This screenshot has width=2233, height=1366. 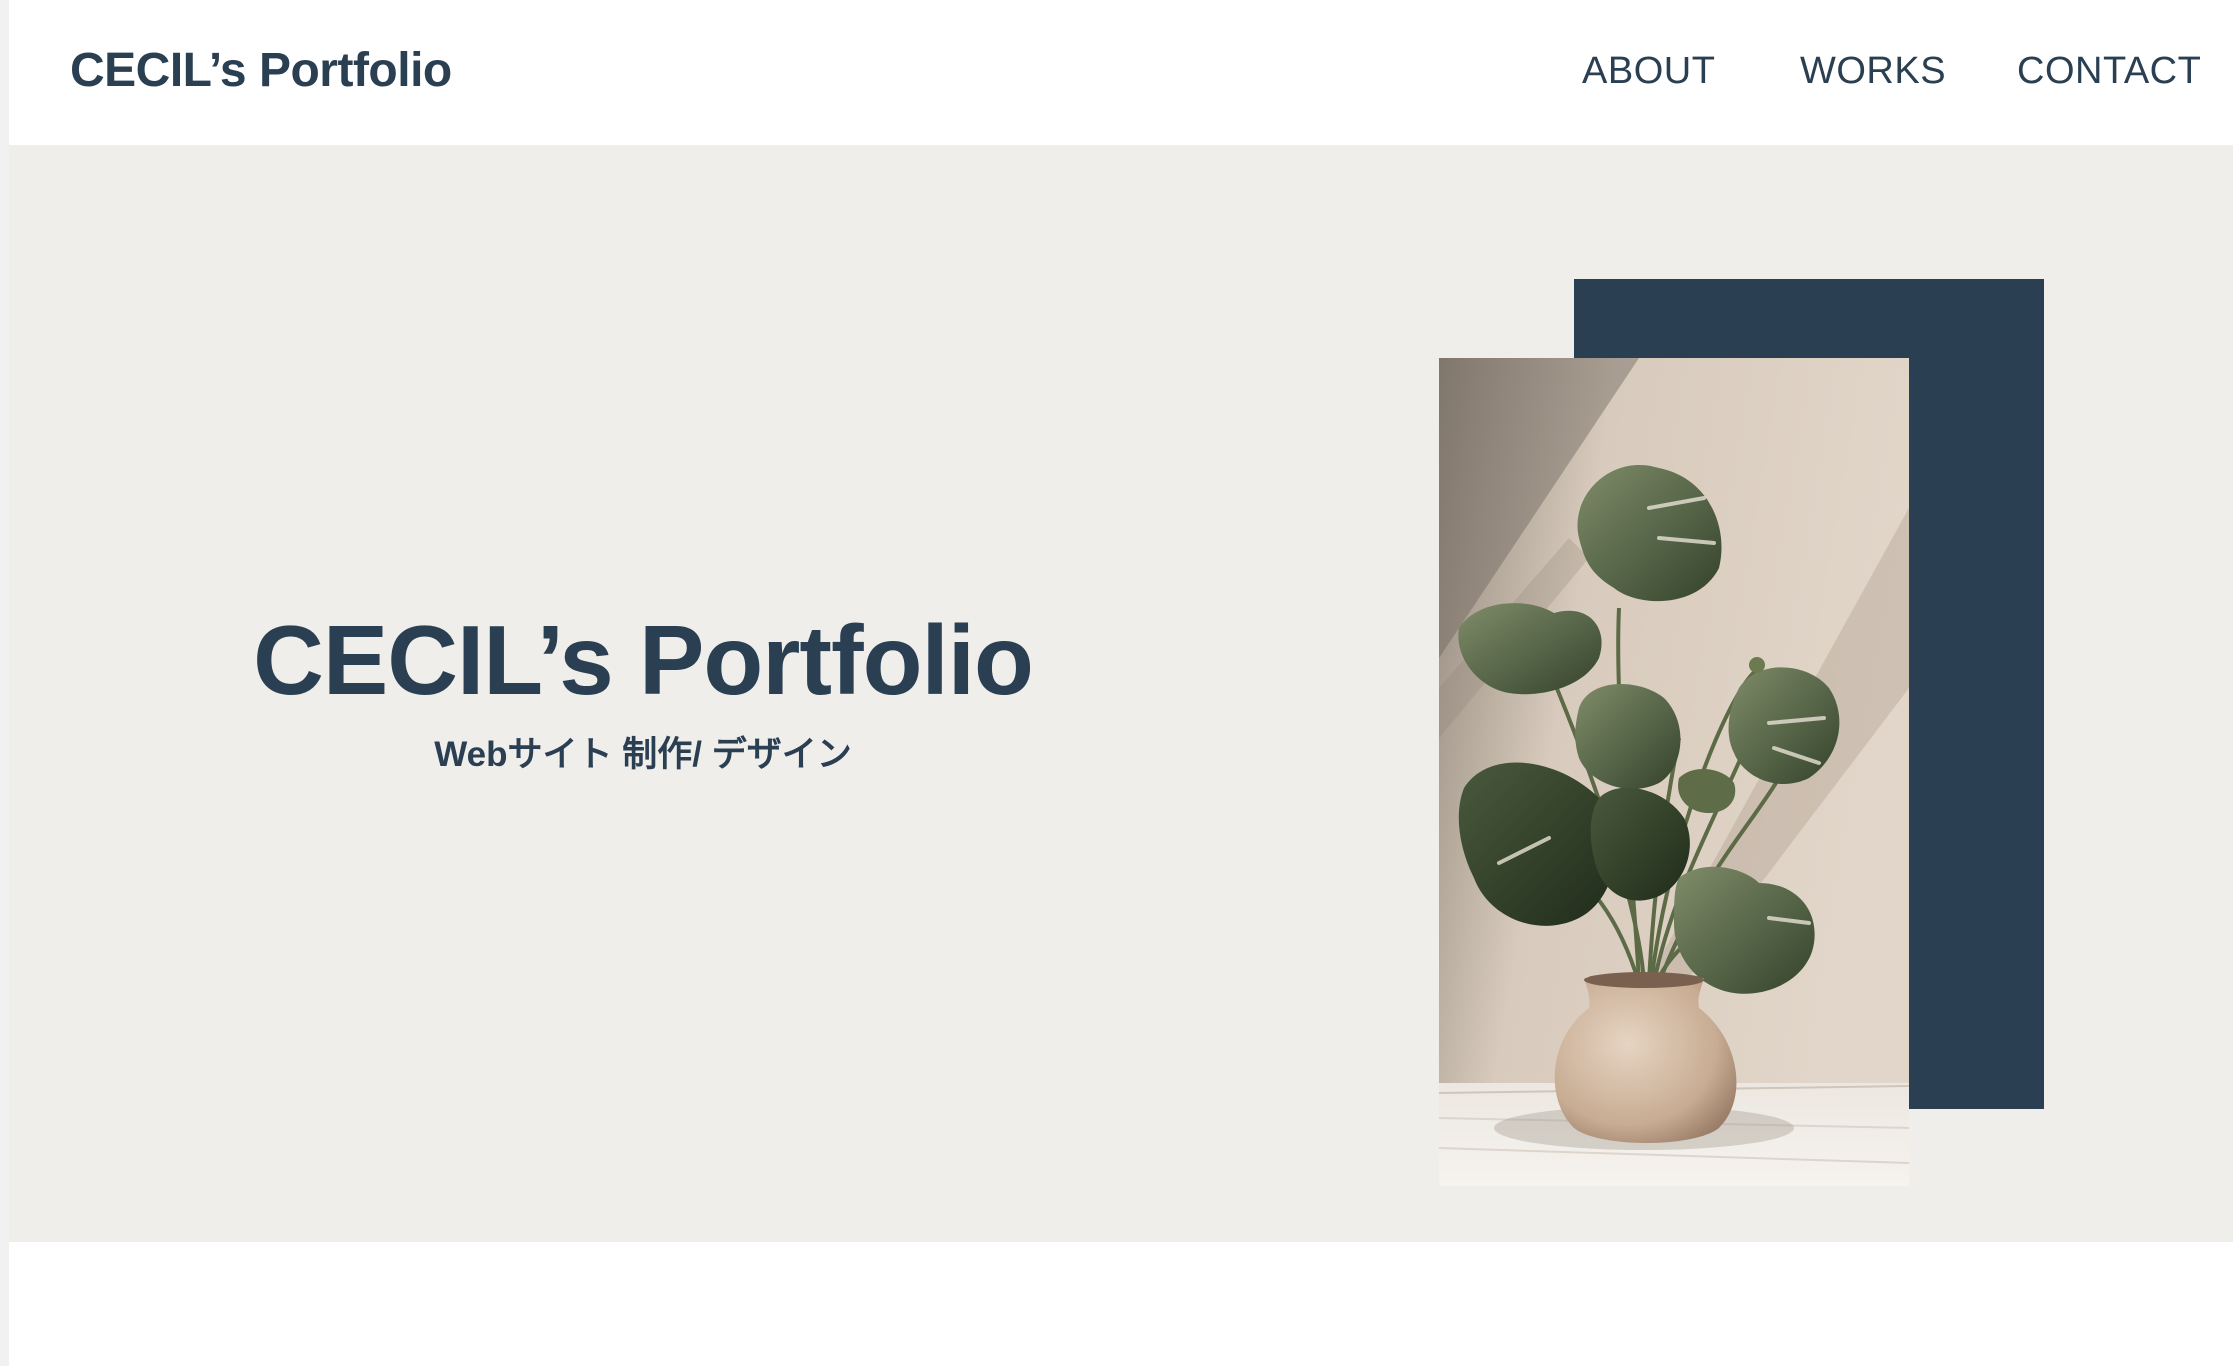 I want to click on potted-plant-photo, so click(x=1674, y=772).